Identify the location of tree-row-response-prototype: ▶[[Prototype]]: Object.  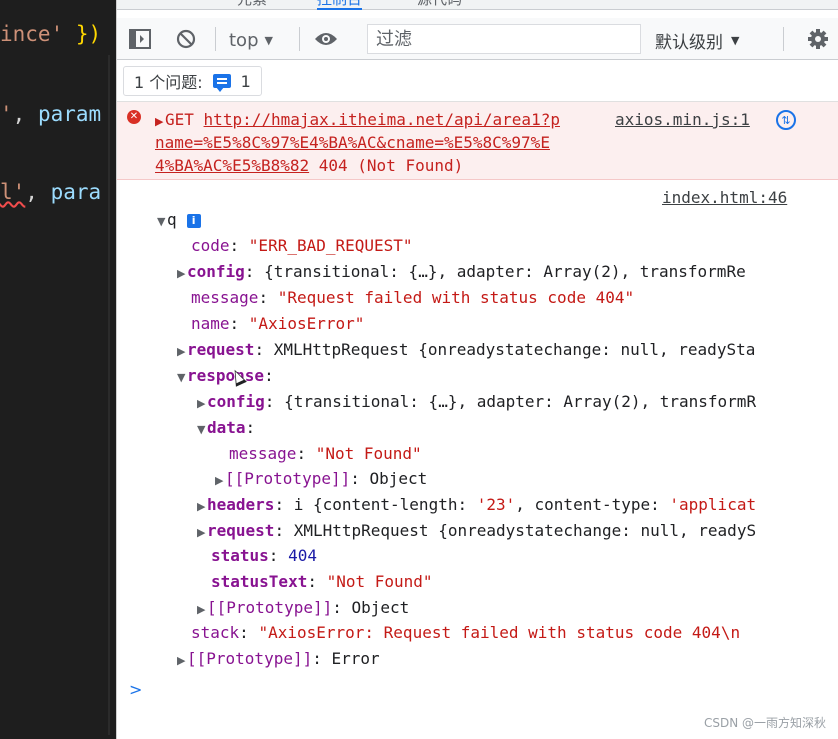
(303, 609).